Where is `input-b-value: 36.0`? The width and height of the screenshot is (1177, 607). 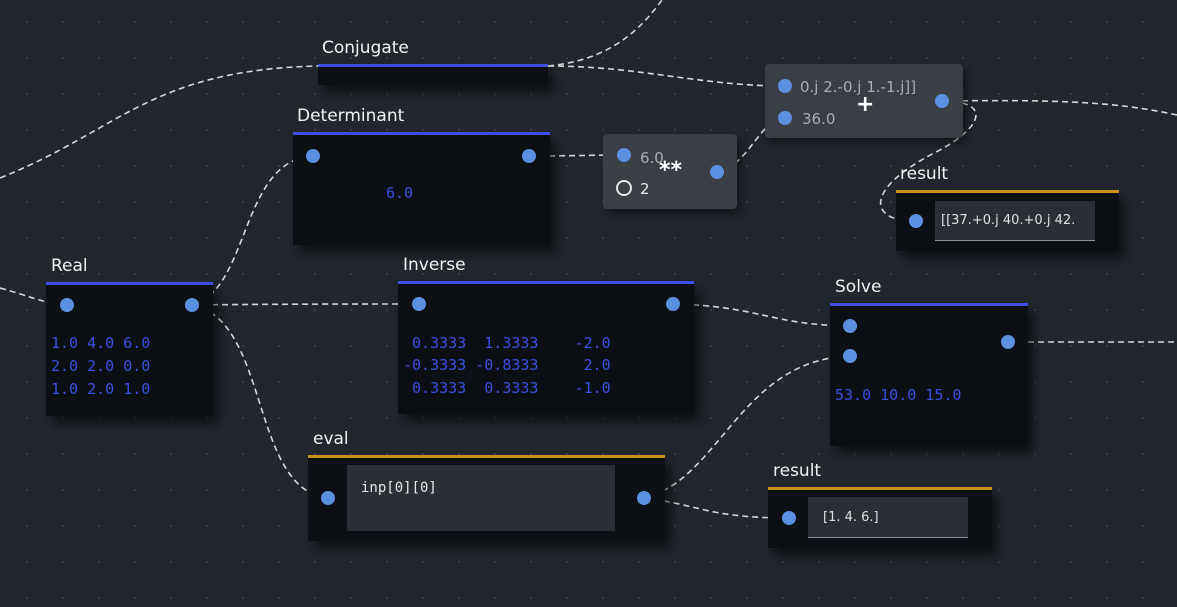
input-b-value: 36.0 is located at coordinates (819, 119).